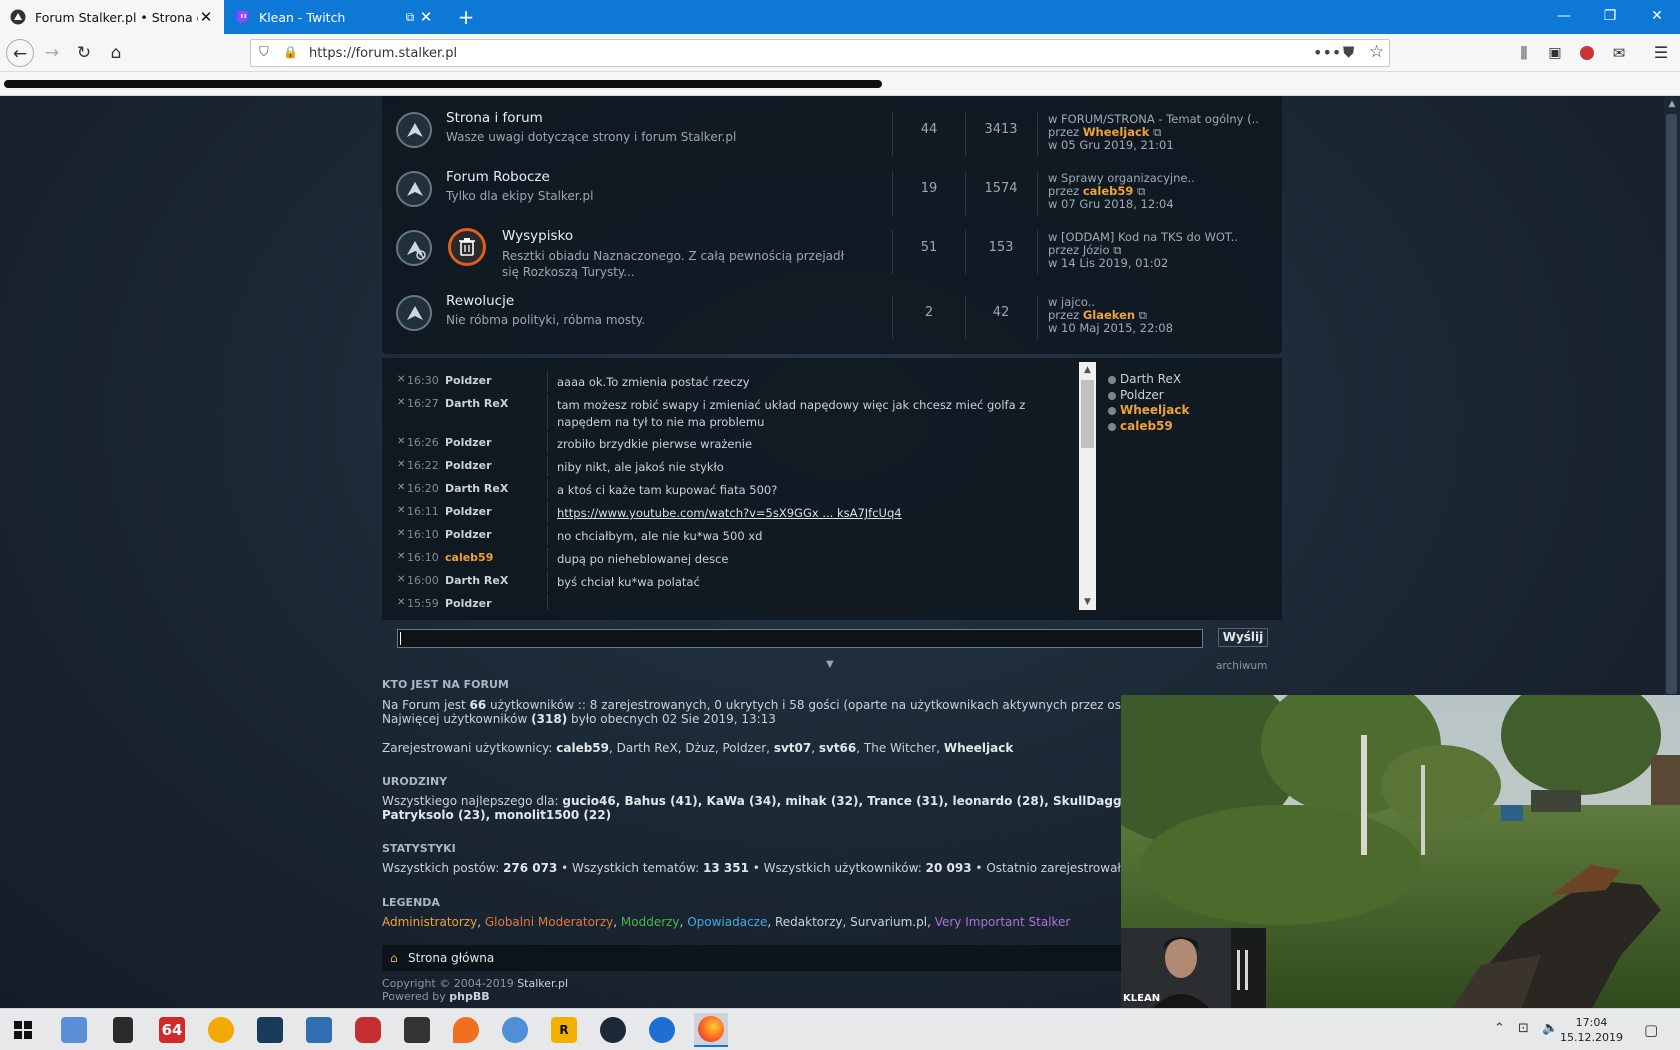 The height and width of the screenshot is (1050, 1680). I want to click on menu-icon: ☰, so click(1661, 53).